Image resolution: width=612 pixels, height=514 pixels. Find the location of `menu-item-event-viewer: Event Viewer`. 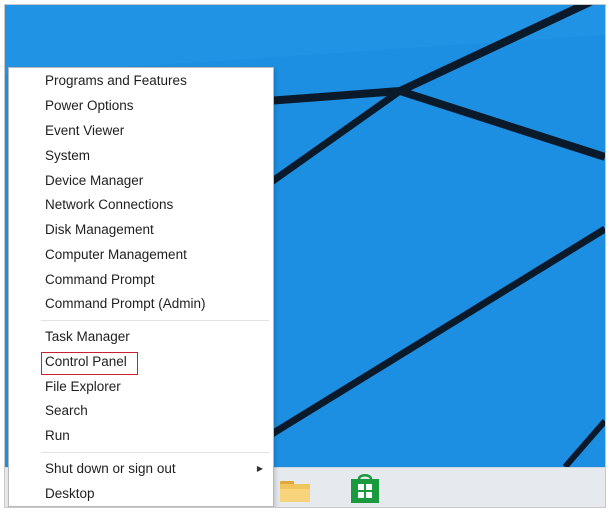

menu-item-event-viewer: Event Viewer is located at coordinates (141, 131).